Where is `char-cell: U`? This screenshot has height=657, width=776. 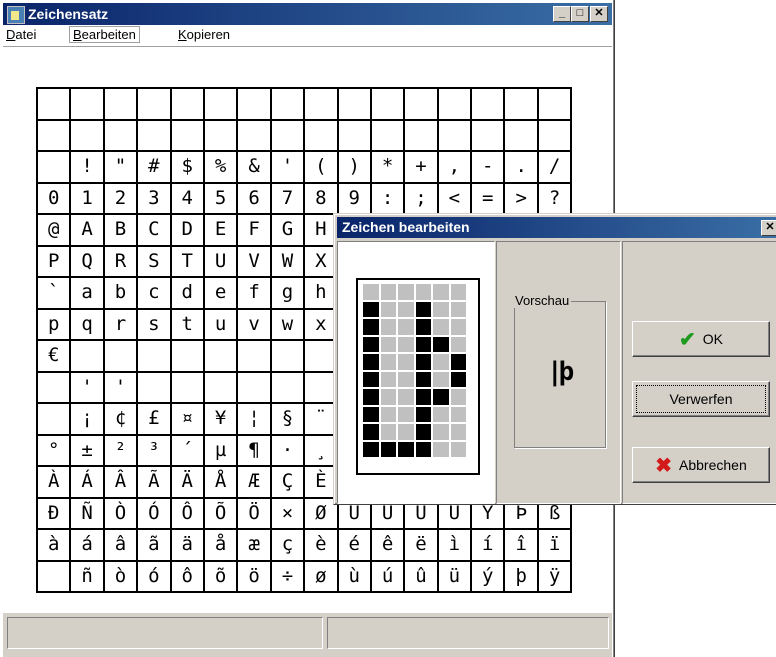
char-cell: U is located at coordinates (220, 261).